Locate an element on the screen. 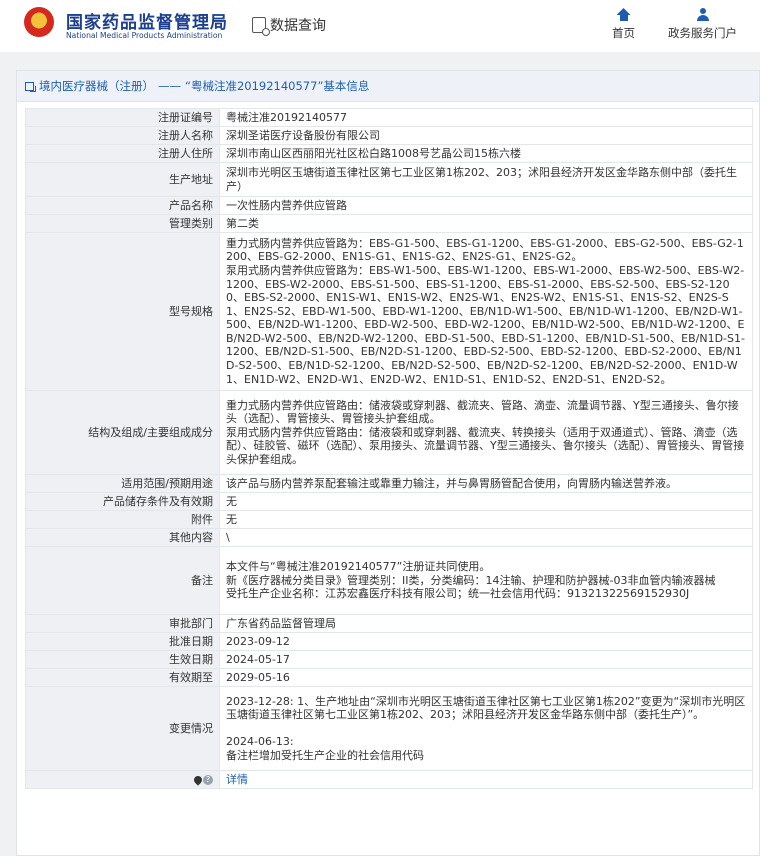 The height and width of the screenshot is (856, 760). field-value-line: 备注栏增加受托生产企业的社会信用代码 is located at coordinates (325, 755).